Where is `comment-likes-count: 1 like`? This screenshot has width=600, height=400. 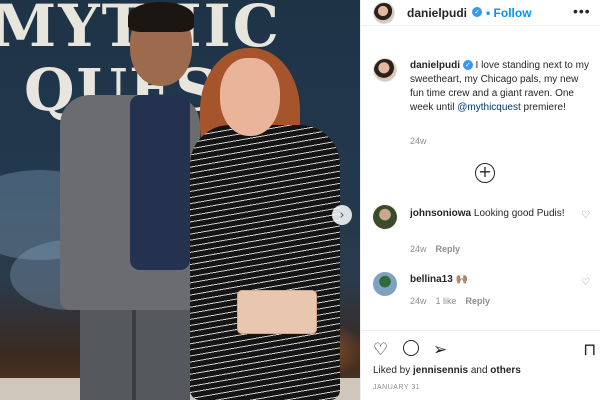
comment-likes-count: 1 like is located at coordinates (446, 301).